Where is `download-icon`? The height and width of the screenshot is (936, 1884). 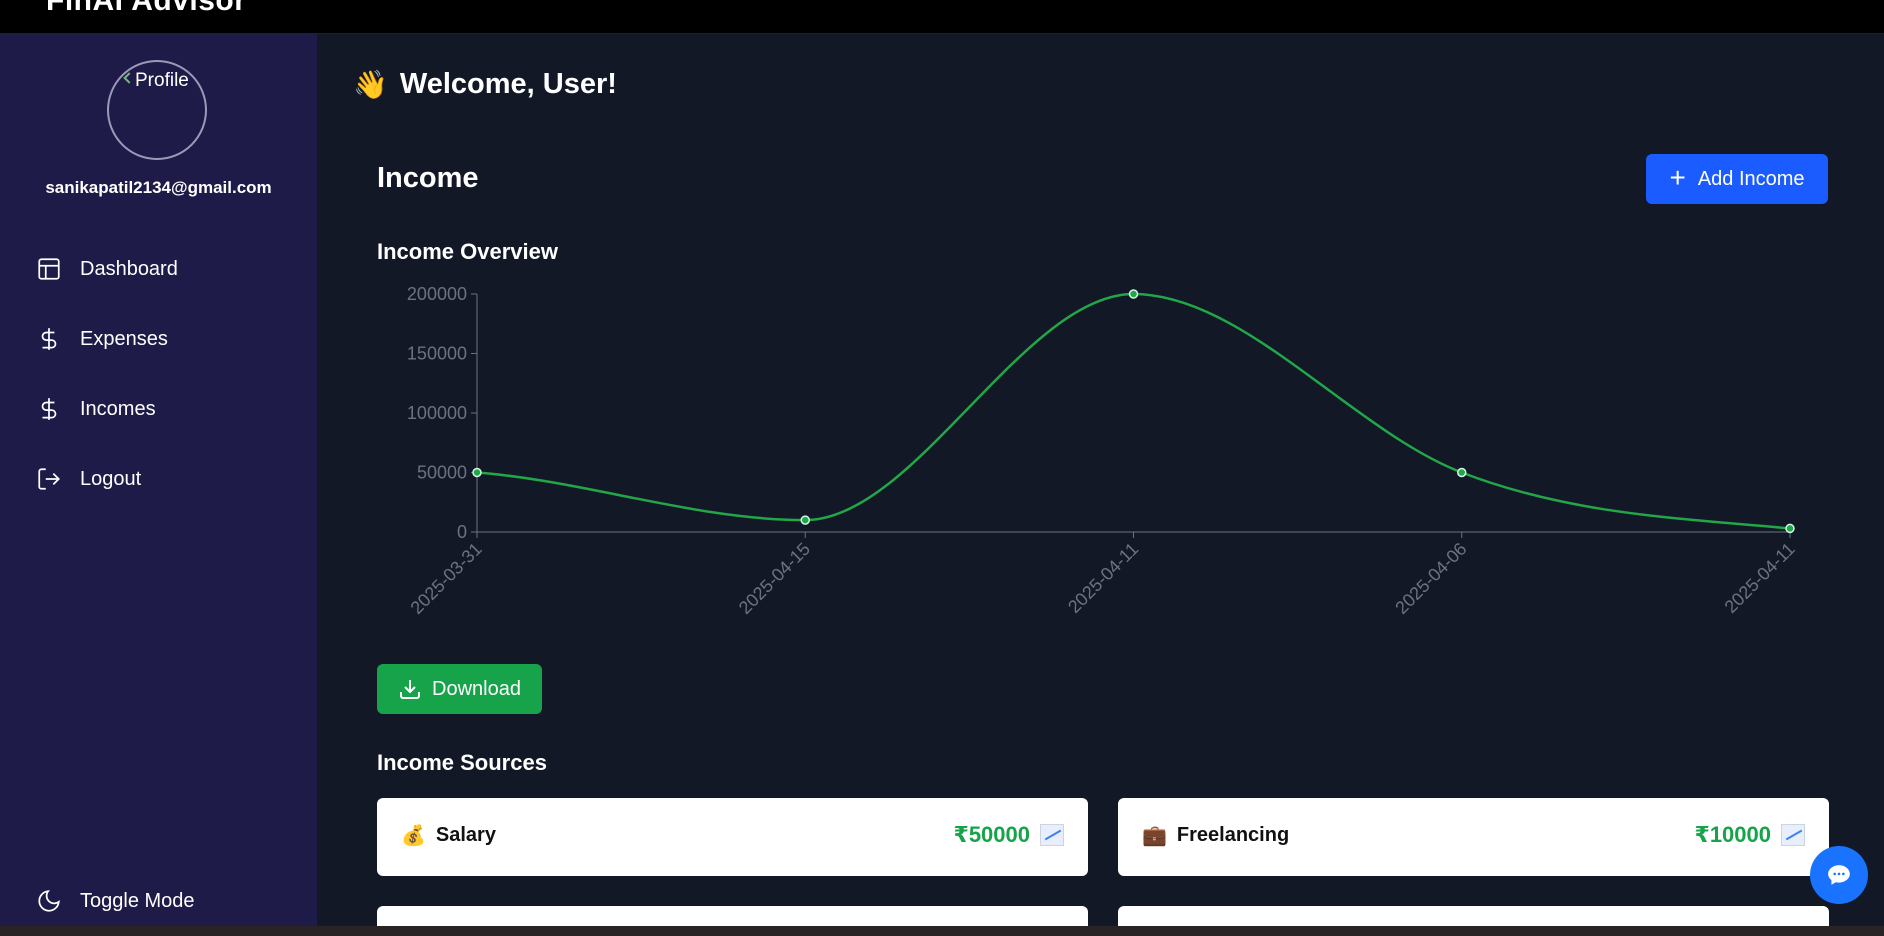
download-icon is located at coordinates (410, 689).